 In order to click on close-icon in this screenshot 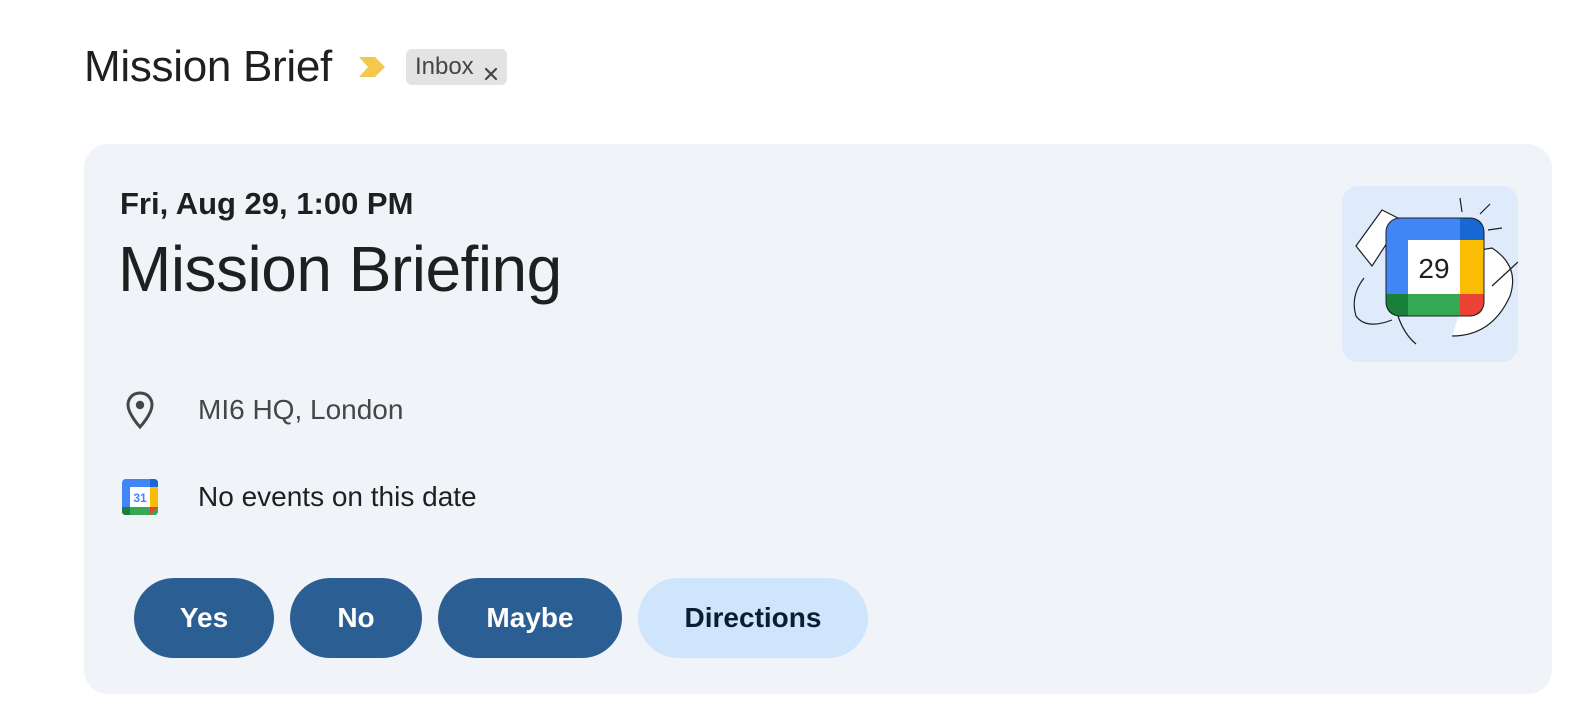, I will do `click(491, 70)`.